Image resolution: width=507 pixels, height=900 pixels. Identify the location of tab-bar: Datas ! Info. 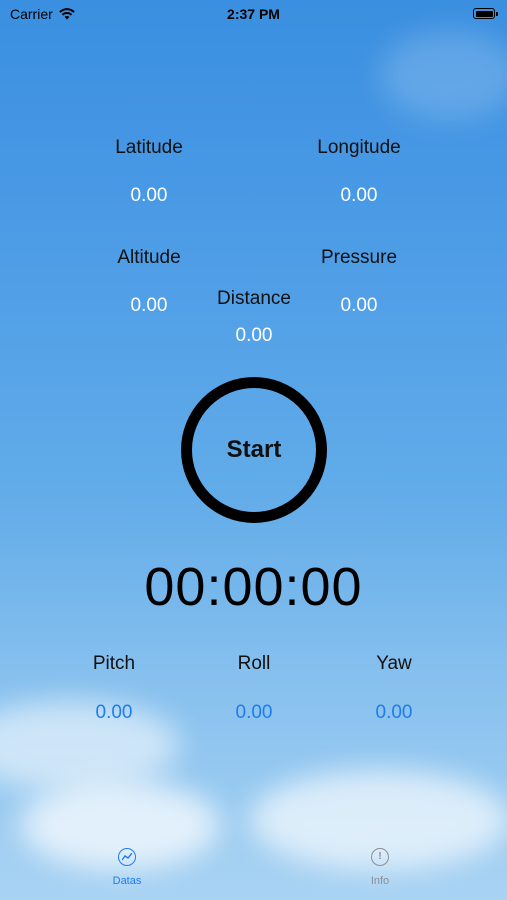
(253, 869).